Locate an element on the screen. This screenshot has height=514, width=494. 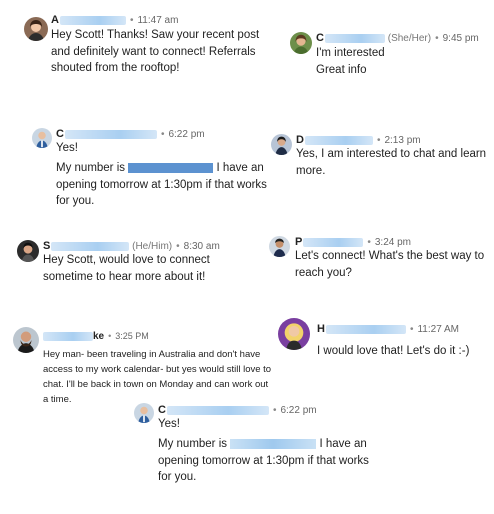
message-line: Hey Scott, would love to connect is located at coordinates (126, 260).